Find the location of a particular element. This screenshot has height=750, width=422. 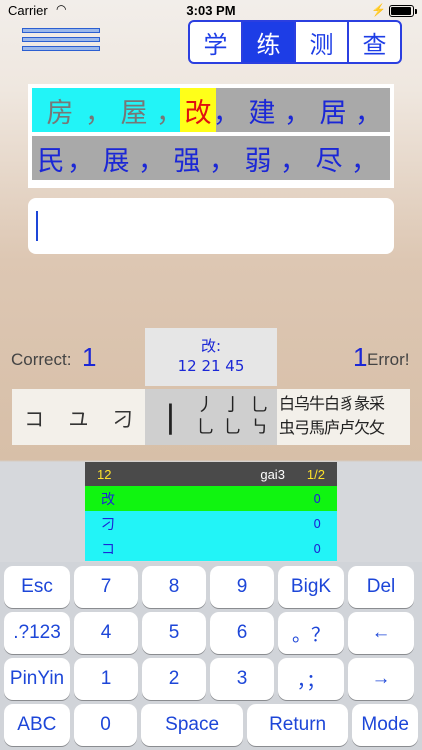

key-5: 5 is located at coordinates (174, 633).